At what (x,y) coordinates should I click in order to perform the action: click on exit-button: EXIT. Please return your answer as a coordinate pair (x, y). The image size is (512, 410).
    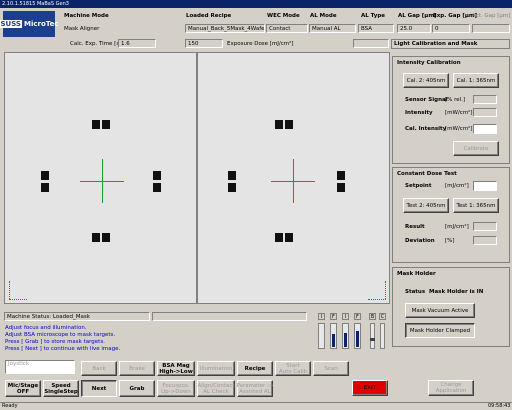
    Looking at the image, I should click on (370, 388).